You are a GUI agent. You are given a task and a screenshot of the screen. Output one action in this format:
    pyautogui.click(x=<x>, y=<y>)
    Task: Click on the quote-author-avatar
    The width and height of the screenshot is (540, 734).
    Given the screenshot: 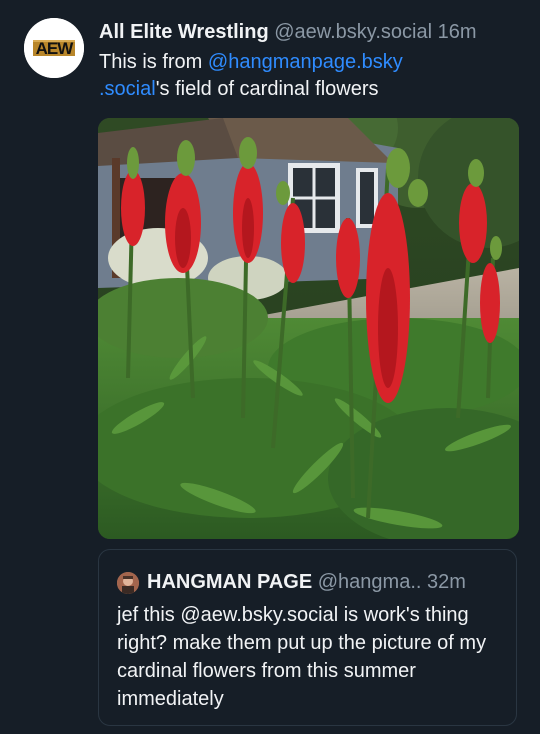 What is the action you would take?
    pyautogui.click(x=128, y=583)
    